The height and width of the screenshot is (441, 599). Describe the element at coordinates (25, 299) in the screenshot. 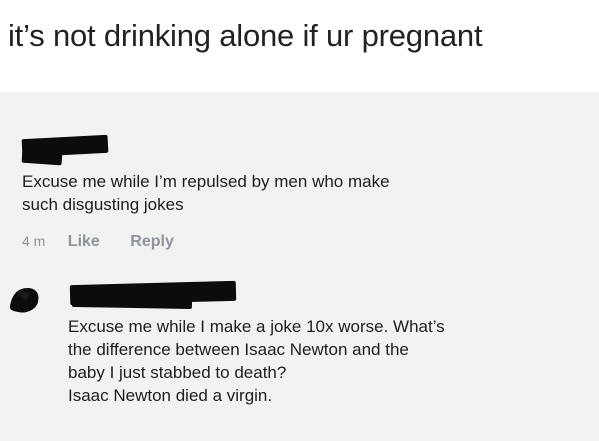

I see `avatar` at that location.